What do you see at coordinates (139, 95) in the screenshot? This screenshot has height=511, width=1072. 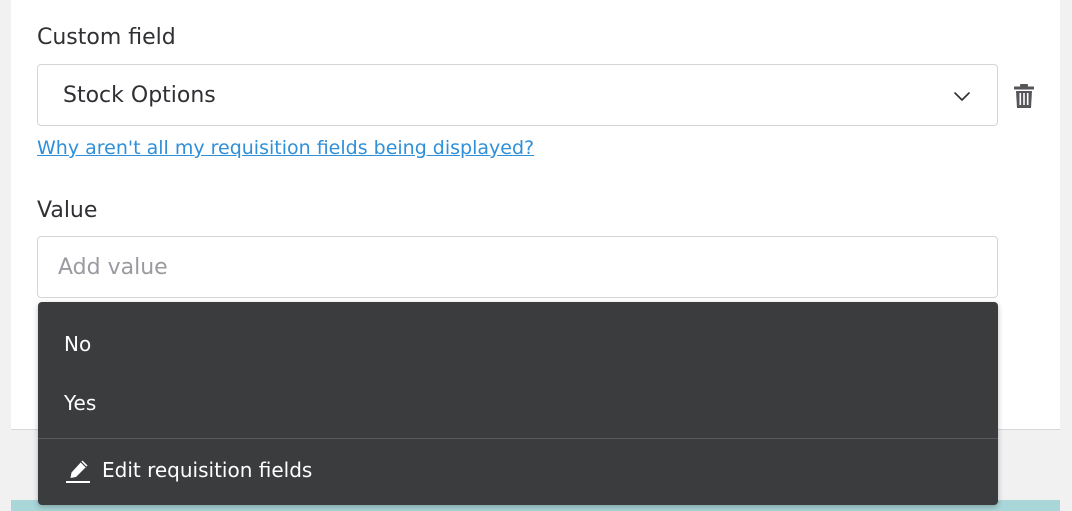 I see `custom-field-selected-value: Stock Options` at bounding box center [139, 95].